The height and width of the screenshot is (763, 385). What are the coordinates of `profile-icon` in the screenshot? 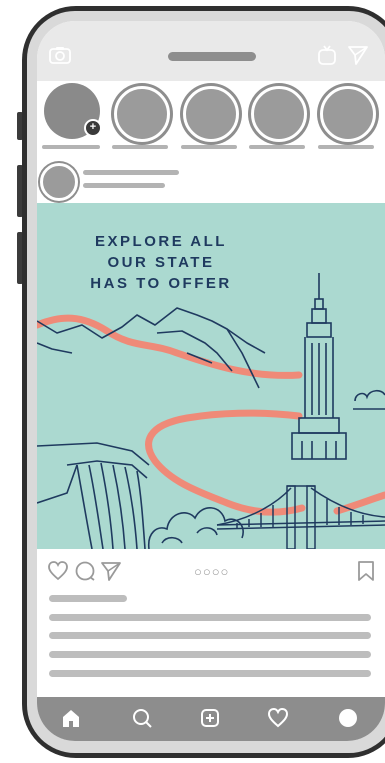 It's located at (348, 718).